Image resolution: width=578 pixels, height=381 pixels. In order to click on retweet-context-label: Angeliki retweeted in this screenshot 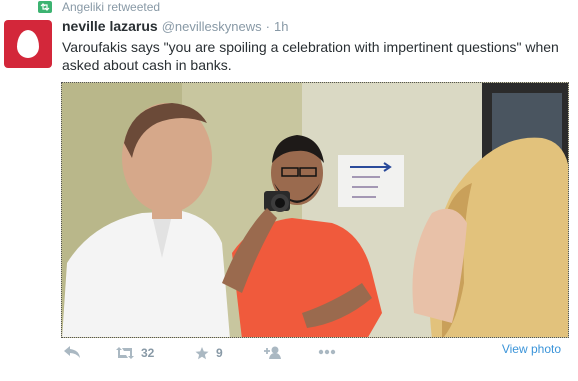, I will do `click(111, 7)`.